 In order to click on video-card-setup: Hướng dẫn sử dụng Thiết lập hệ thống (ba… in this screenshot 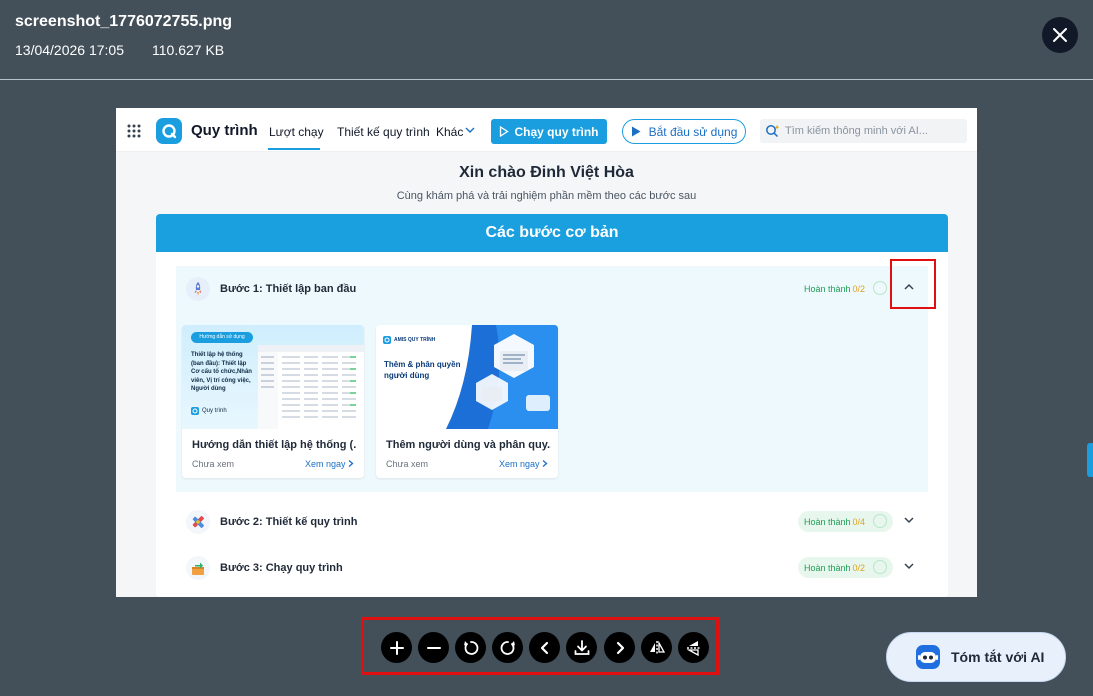, I will do `click(273, 401)`.